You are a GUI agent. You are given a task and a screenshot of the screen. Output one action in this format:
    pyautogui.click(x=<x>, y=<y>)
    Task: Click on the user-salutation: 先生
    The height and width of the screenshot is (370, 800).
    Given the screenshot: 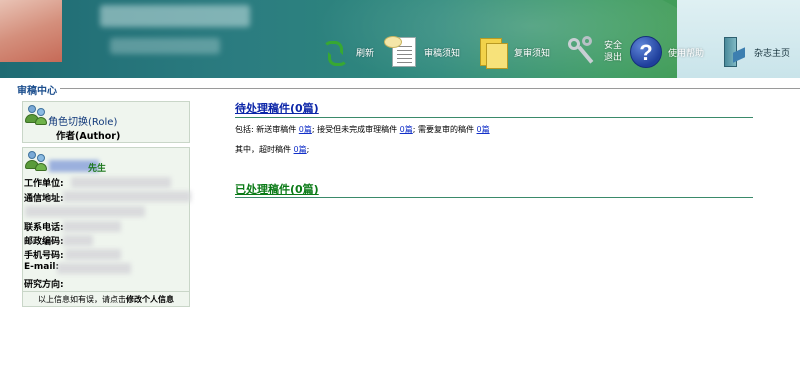 What is the action you would take?
    pyautogui.click(x=97, y=169)
    